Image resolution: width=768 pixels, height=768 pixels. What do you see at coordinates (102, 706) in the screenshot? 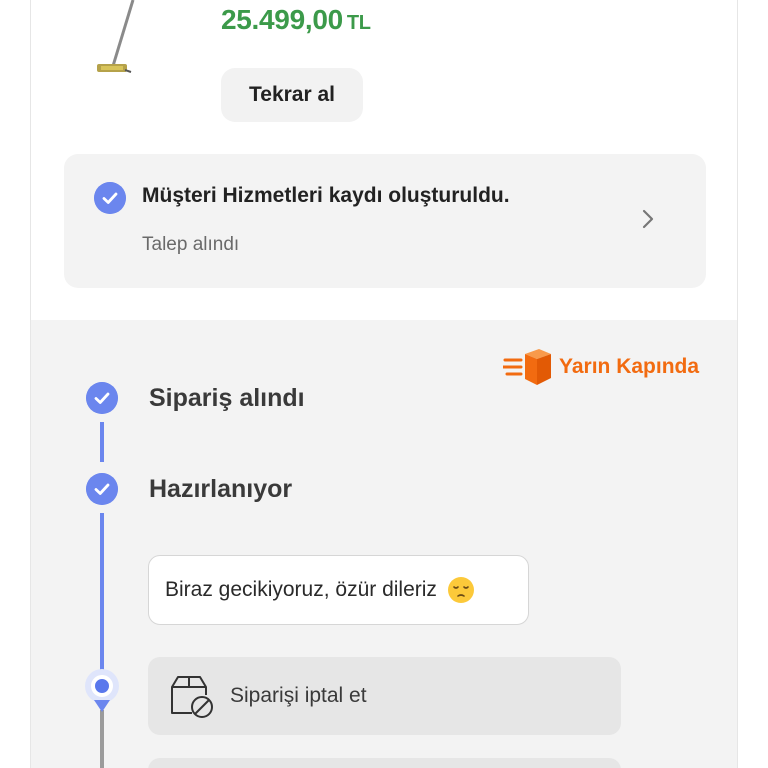
I see `timeline-pointer-icon` at bounding box center [102, 706].